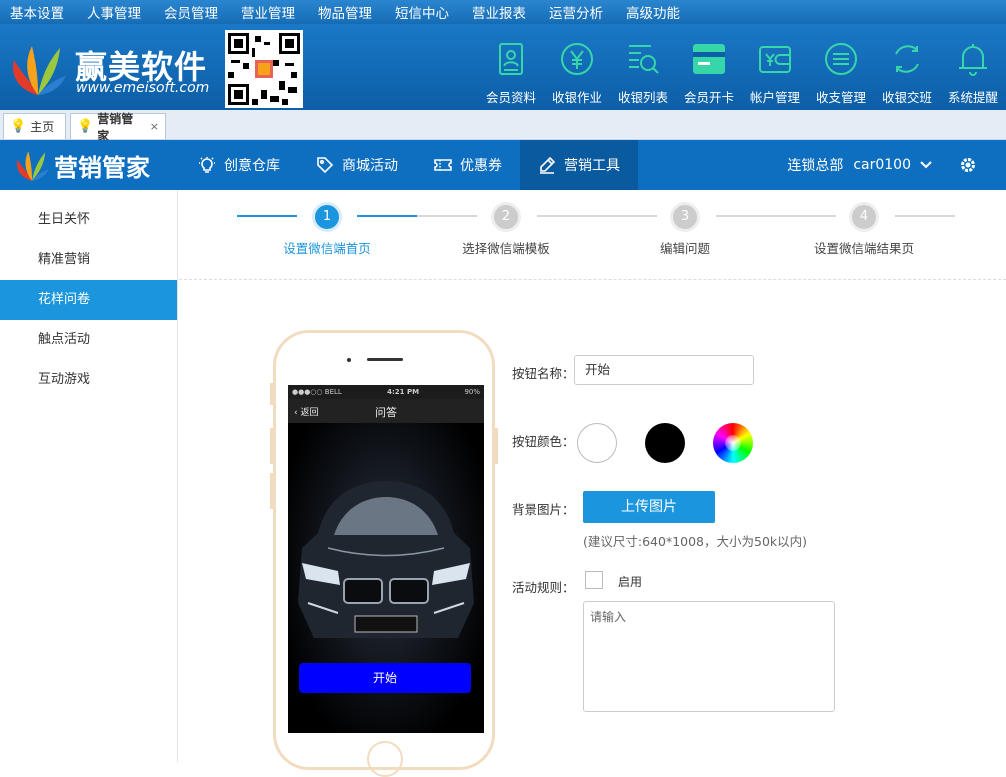 The height and width of the screenshot is (777, 1006). What do you see at coordinates (239, 165) in the screenshot?
I see `tab-creative-warehouse: 创意仓库` at bounding box center [239, 165].